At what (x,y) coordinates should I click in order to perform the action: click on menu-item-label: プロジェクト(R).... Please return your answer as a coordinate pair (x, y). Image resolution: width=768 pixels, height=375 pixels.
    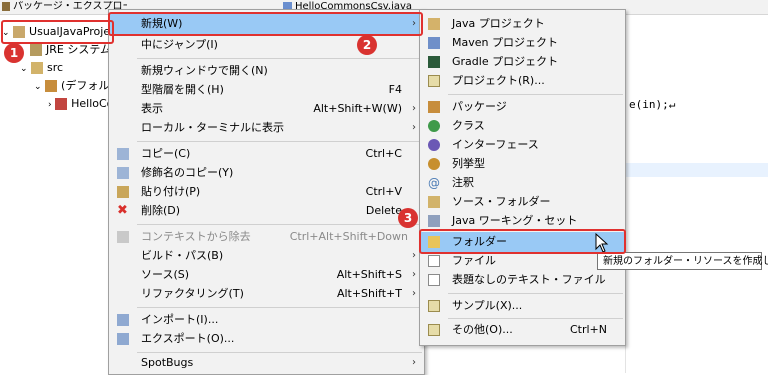
    Looking at the image, I should click on (498, 80).